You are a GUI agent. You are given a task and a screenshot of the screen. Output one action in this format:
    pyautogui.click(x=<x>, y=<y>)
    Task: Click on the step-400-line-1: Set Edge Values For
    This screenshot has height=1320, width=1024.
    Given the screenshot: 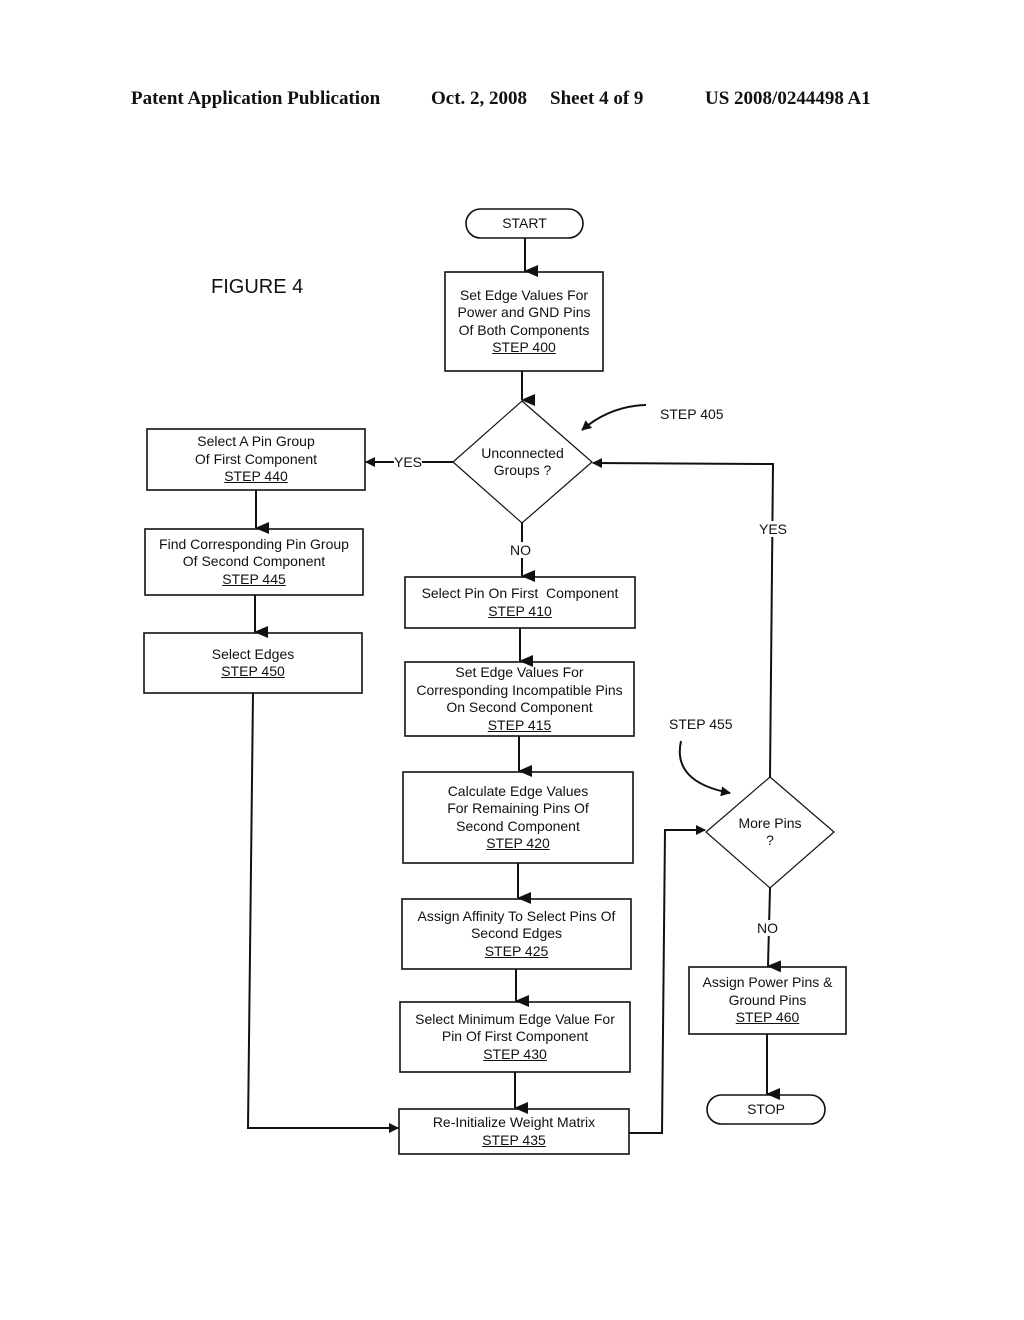 What is the action you would take?
    pyautogui.click(x=524, y=294)
    